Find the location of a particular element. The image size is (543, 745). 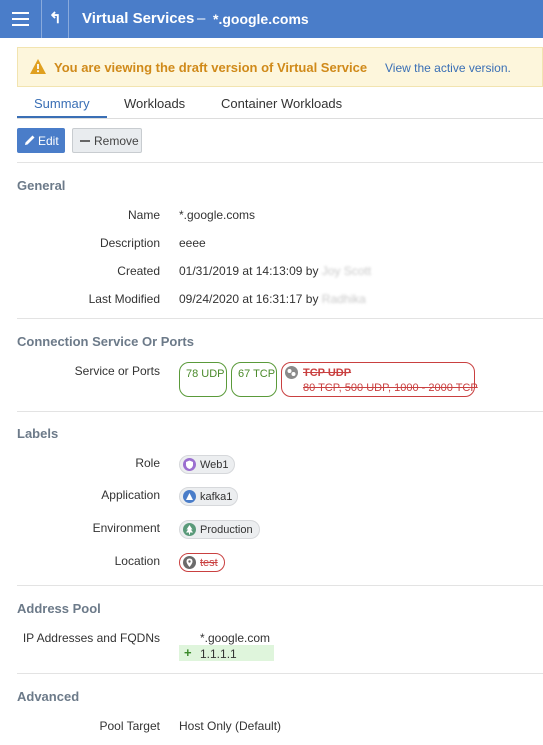

created-label: Created is located at coordinates (138, 271).